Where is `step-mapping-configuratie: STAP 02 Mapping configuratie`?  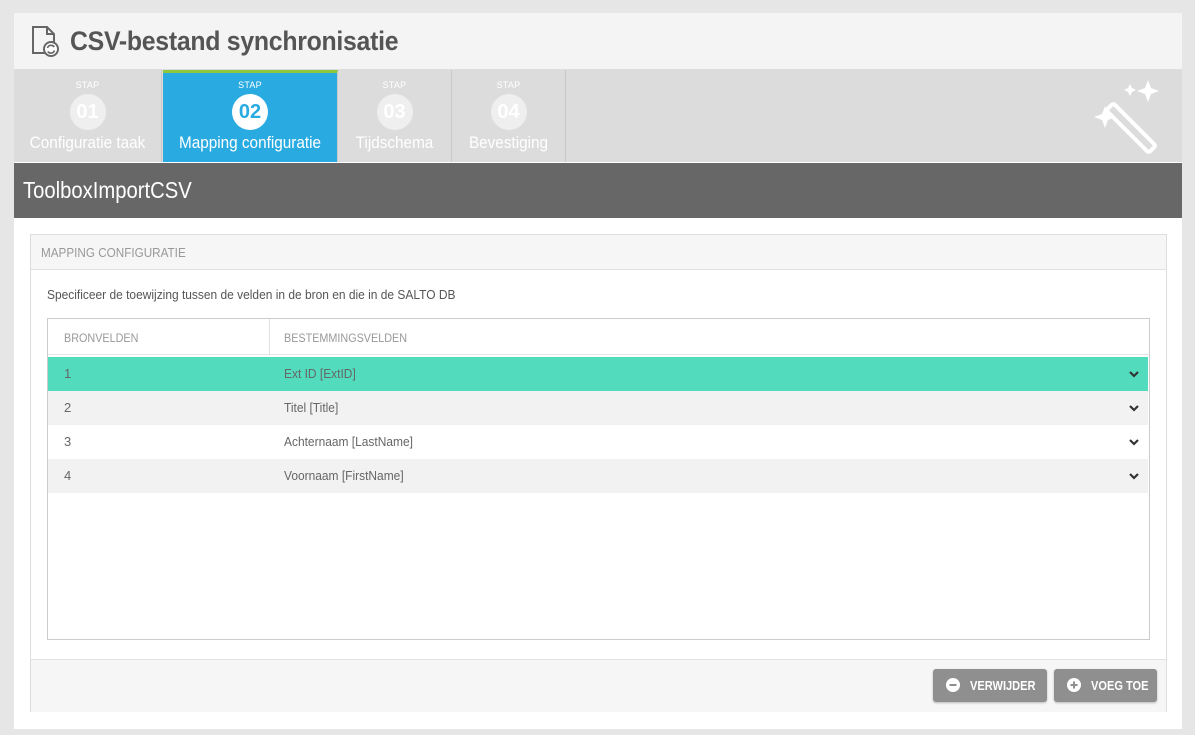 step-mapping-configuratie: STAP 02 Mapping configuratie is located at coordinates (250, 116).